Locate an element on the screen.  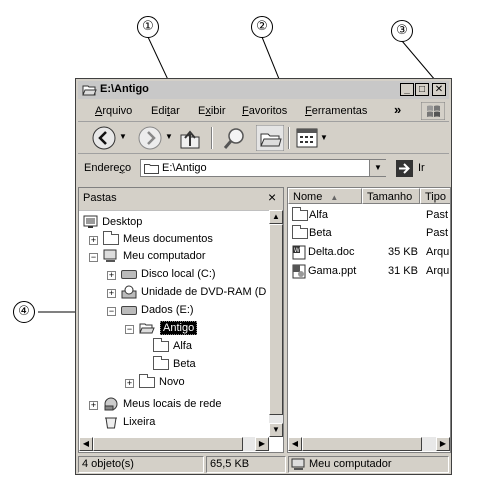
tree-item-desktop: Desktop is located at coordinates (112, 222).